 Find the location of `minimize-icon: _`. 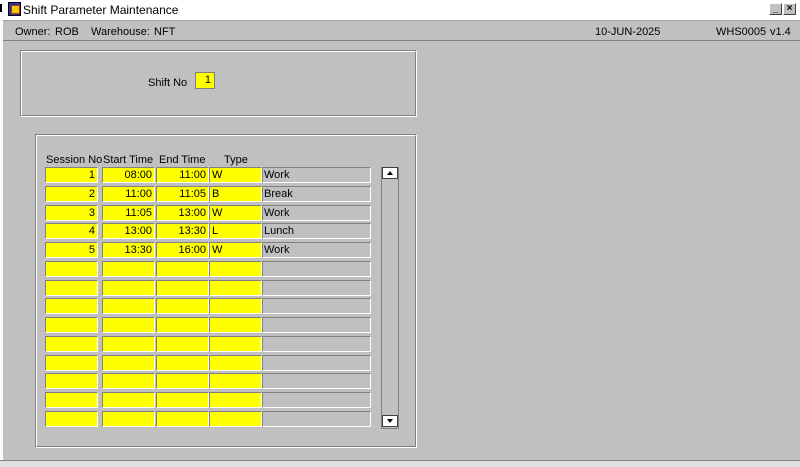

minimize-icon: _ is located at coordinates (775, 8).